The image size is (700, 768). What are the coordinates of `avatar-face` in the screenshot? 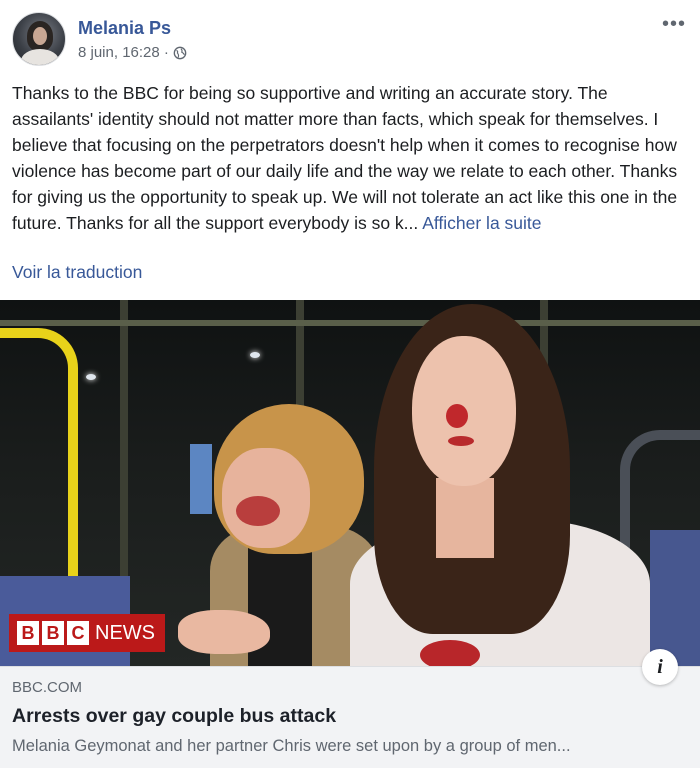 It's located at (40, 36).